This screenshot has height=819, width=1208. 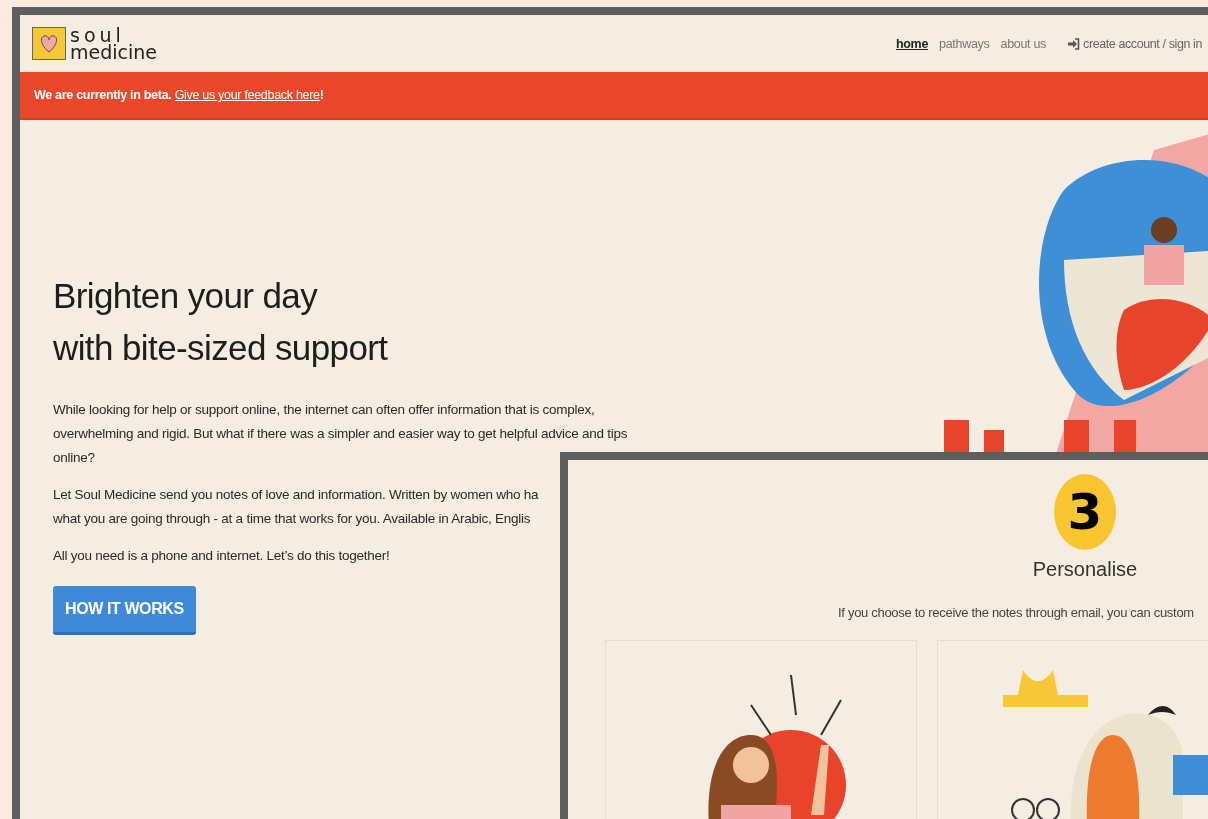 What do you see at coordinates (912, 43) in the screenshot?
I see `nav-link: home` at bounding box center [912, 43].